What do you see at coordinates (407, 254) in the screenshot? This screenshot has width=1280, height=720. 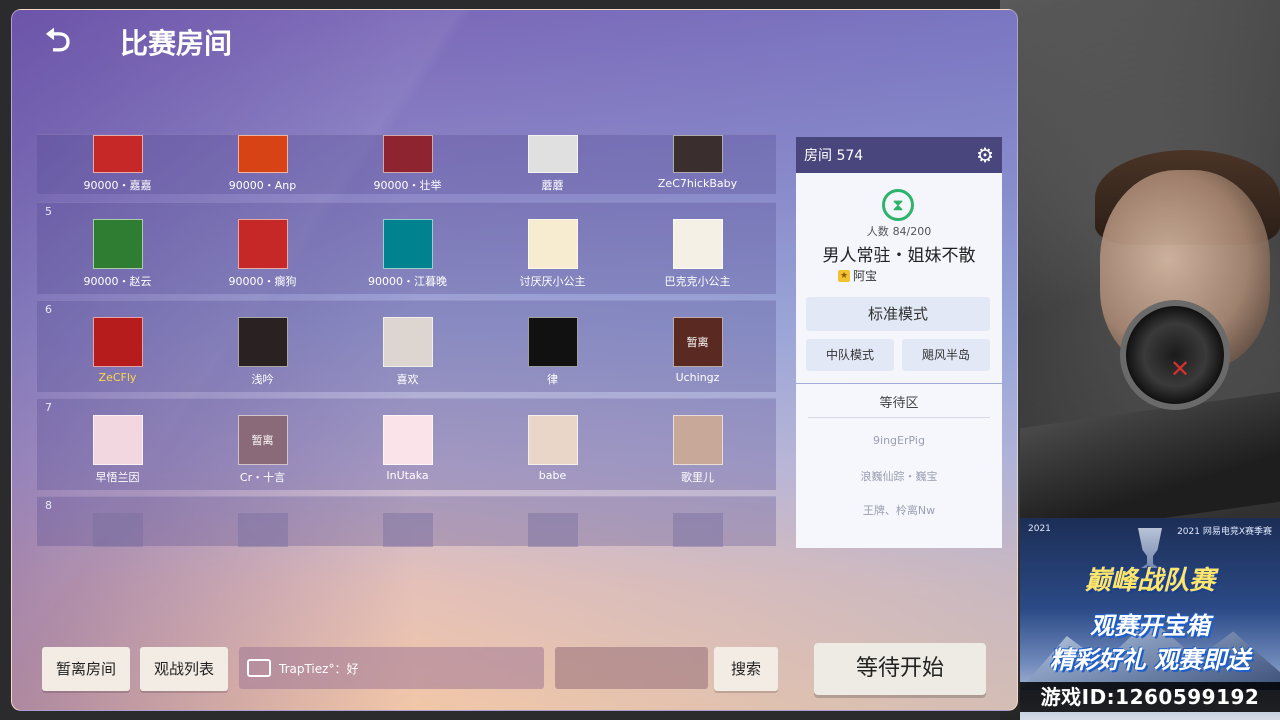 I see `player-slot: 90000・江暮晚` at bounding box center [407, 254].